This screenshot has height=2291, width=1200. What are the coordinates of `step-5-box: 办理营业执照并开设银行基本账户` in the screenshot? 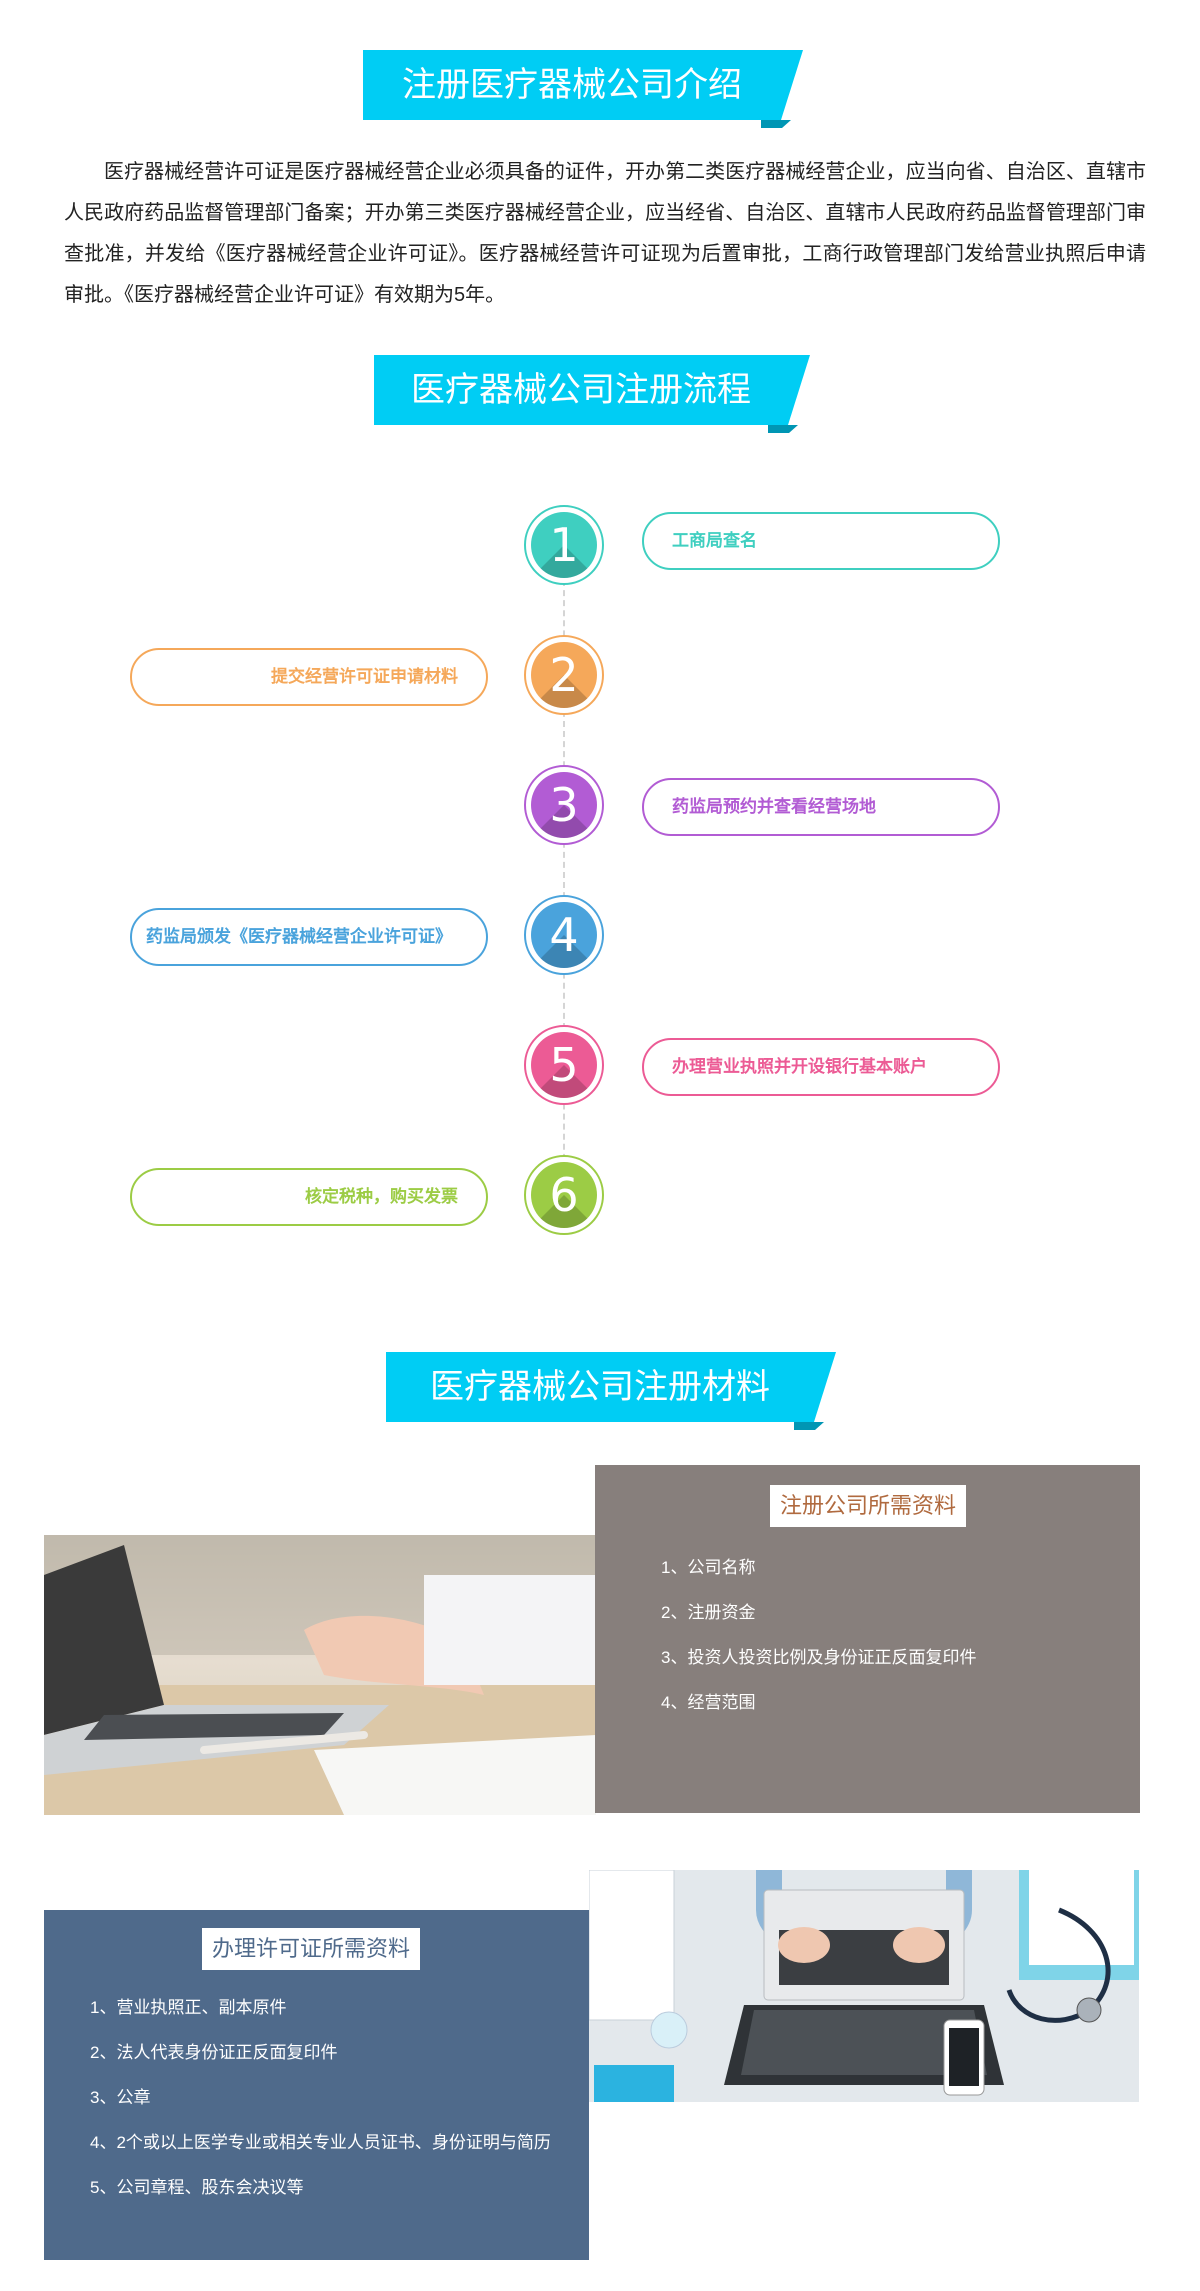 It's located at (821, 1067).